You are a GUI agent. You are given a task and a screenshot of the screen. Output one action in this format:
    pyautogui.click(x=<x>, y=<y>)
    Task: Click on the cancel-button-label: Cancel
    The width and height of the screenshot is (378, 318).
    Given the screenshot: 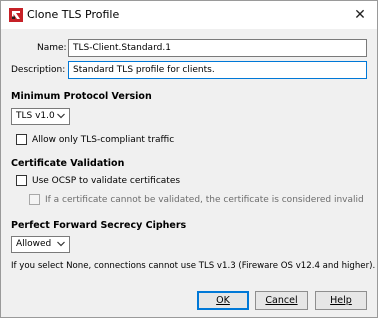 What is the action you would take?
    pyautogui.click(x=281, y=300)
    